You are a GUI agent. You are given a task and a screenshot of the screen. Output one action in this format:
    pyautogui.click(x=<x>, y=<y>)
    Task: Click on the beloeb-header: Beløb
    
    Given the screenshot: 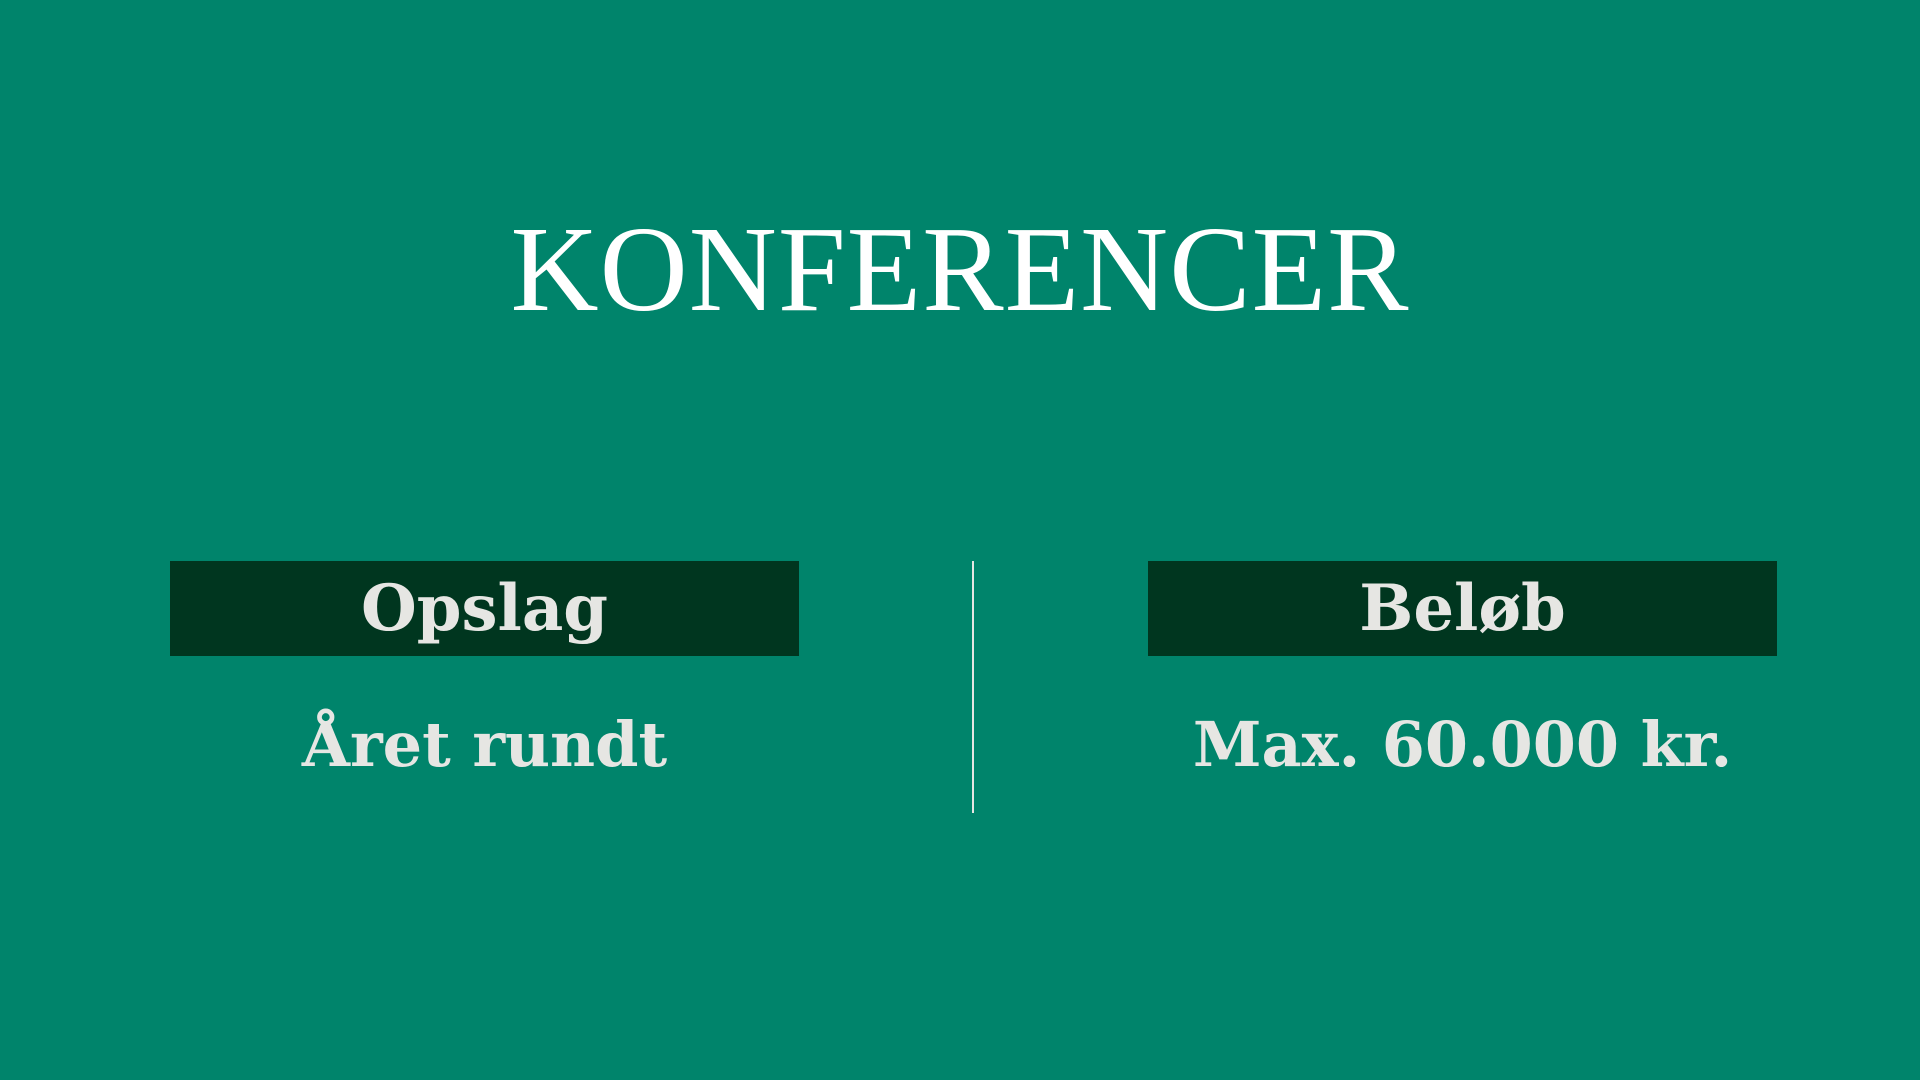 What is the action you would take?
    pyautogui.click(x=1462, y=608)
    